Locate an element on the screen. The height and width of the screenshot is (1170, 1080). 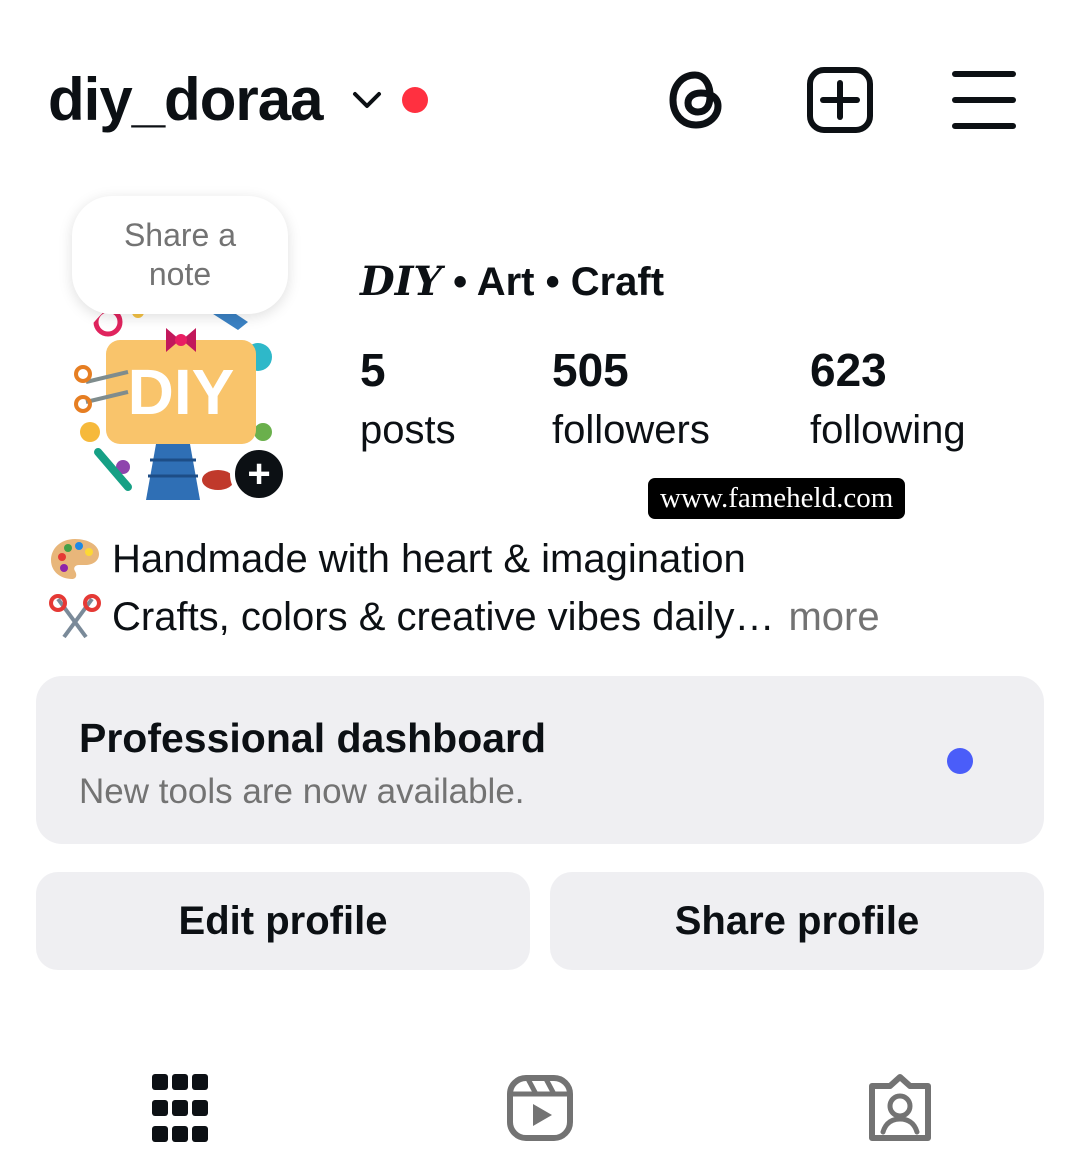
posts-label: posts is located at coordinates (408, 430).